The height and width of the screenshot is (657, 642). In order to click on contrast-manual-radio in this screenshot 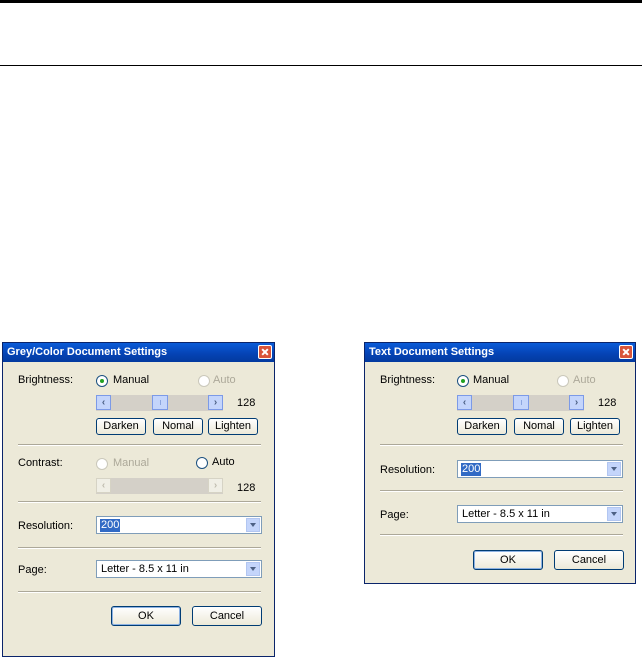, I will do `click(102, 464)`.